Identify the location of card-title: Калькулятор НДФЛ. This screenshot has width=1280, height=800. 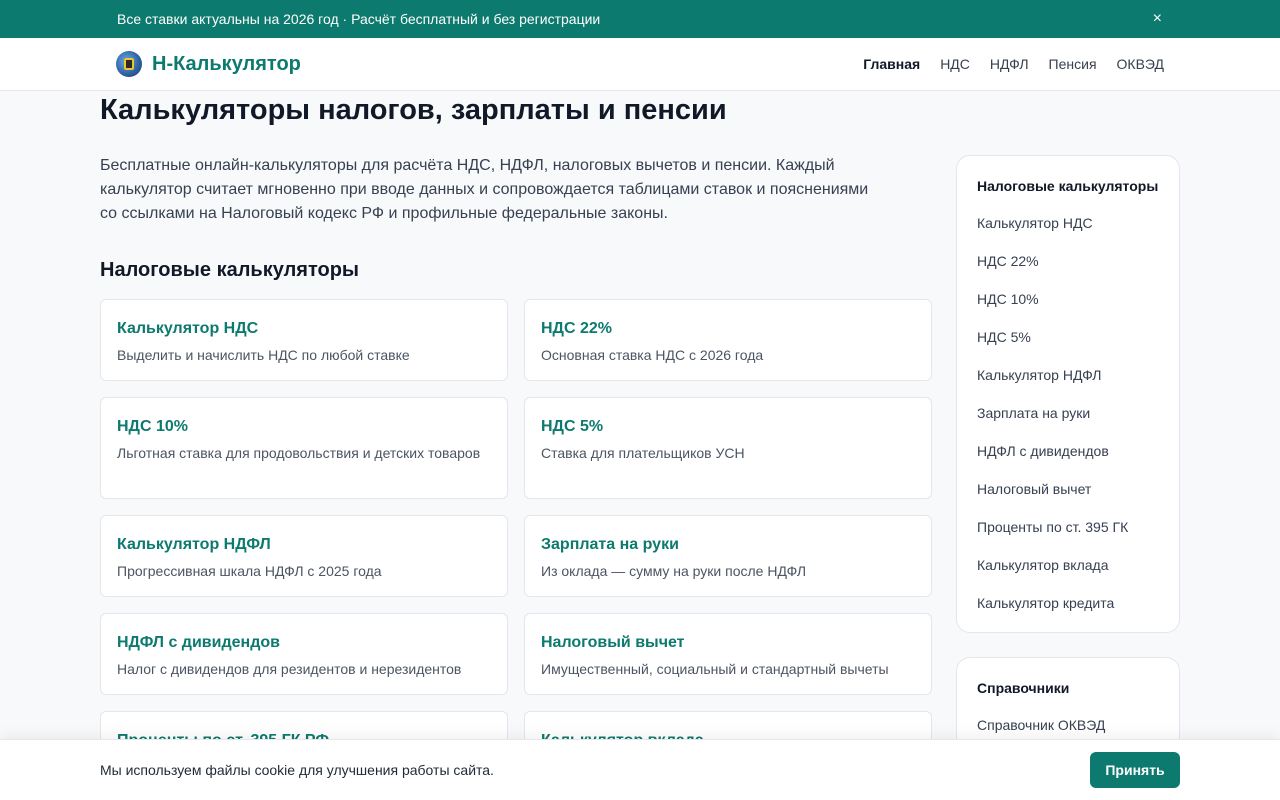
(194, 544).